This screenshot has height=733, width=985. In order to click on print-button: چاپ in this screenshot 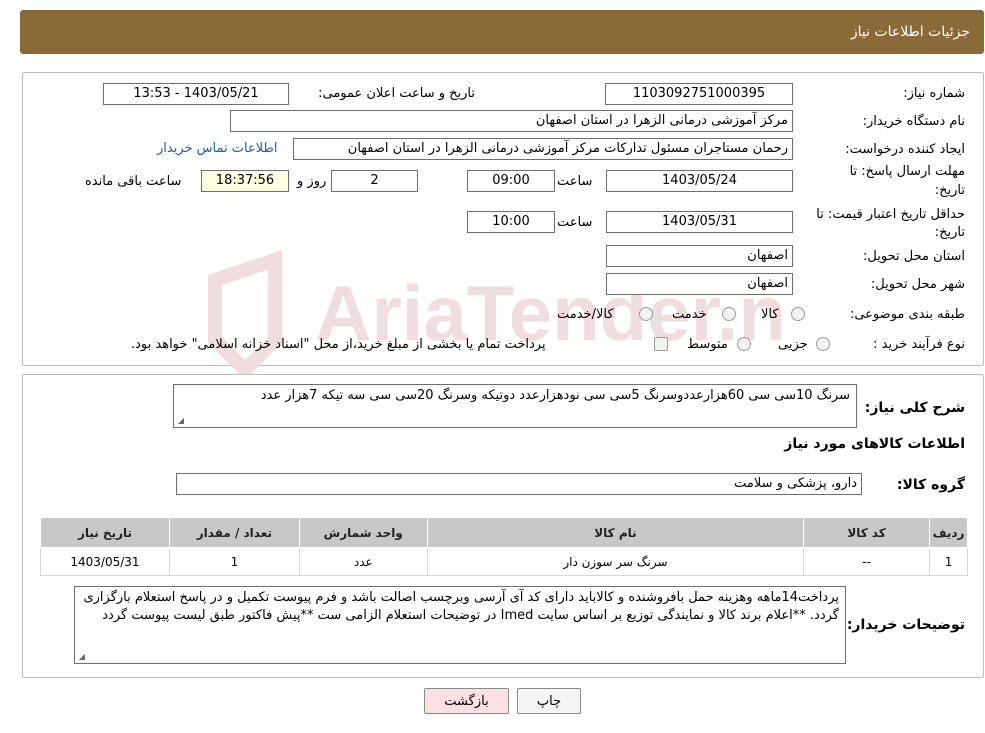, I will do `click(549, 701)`.